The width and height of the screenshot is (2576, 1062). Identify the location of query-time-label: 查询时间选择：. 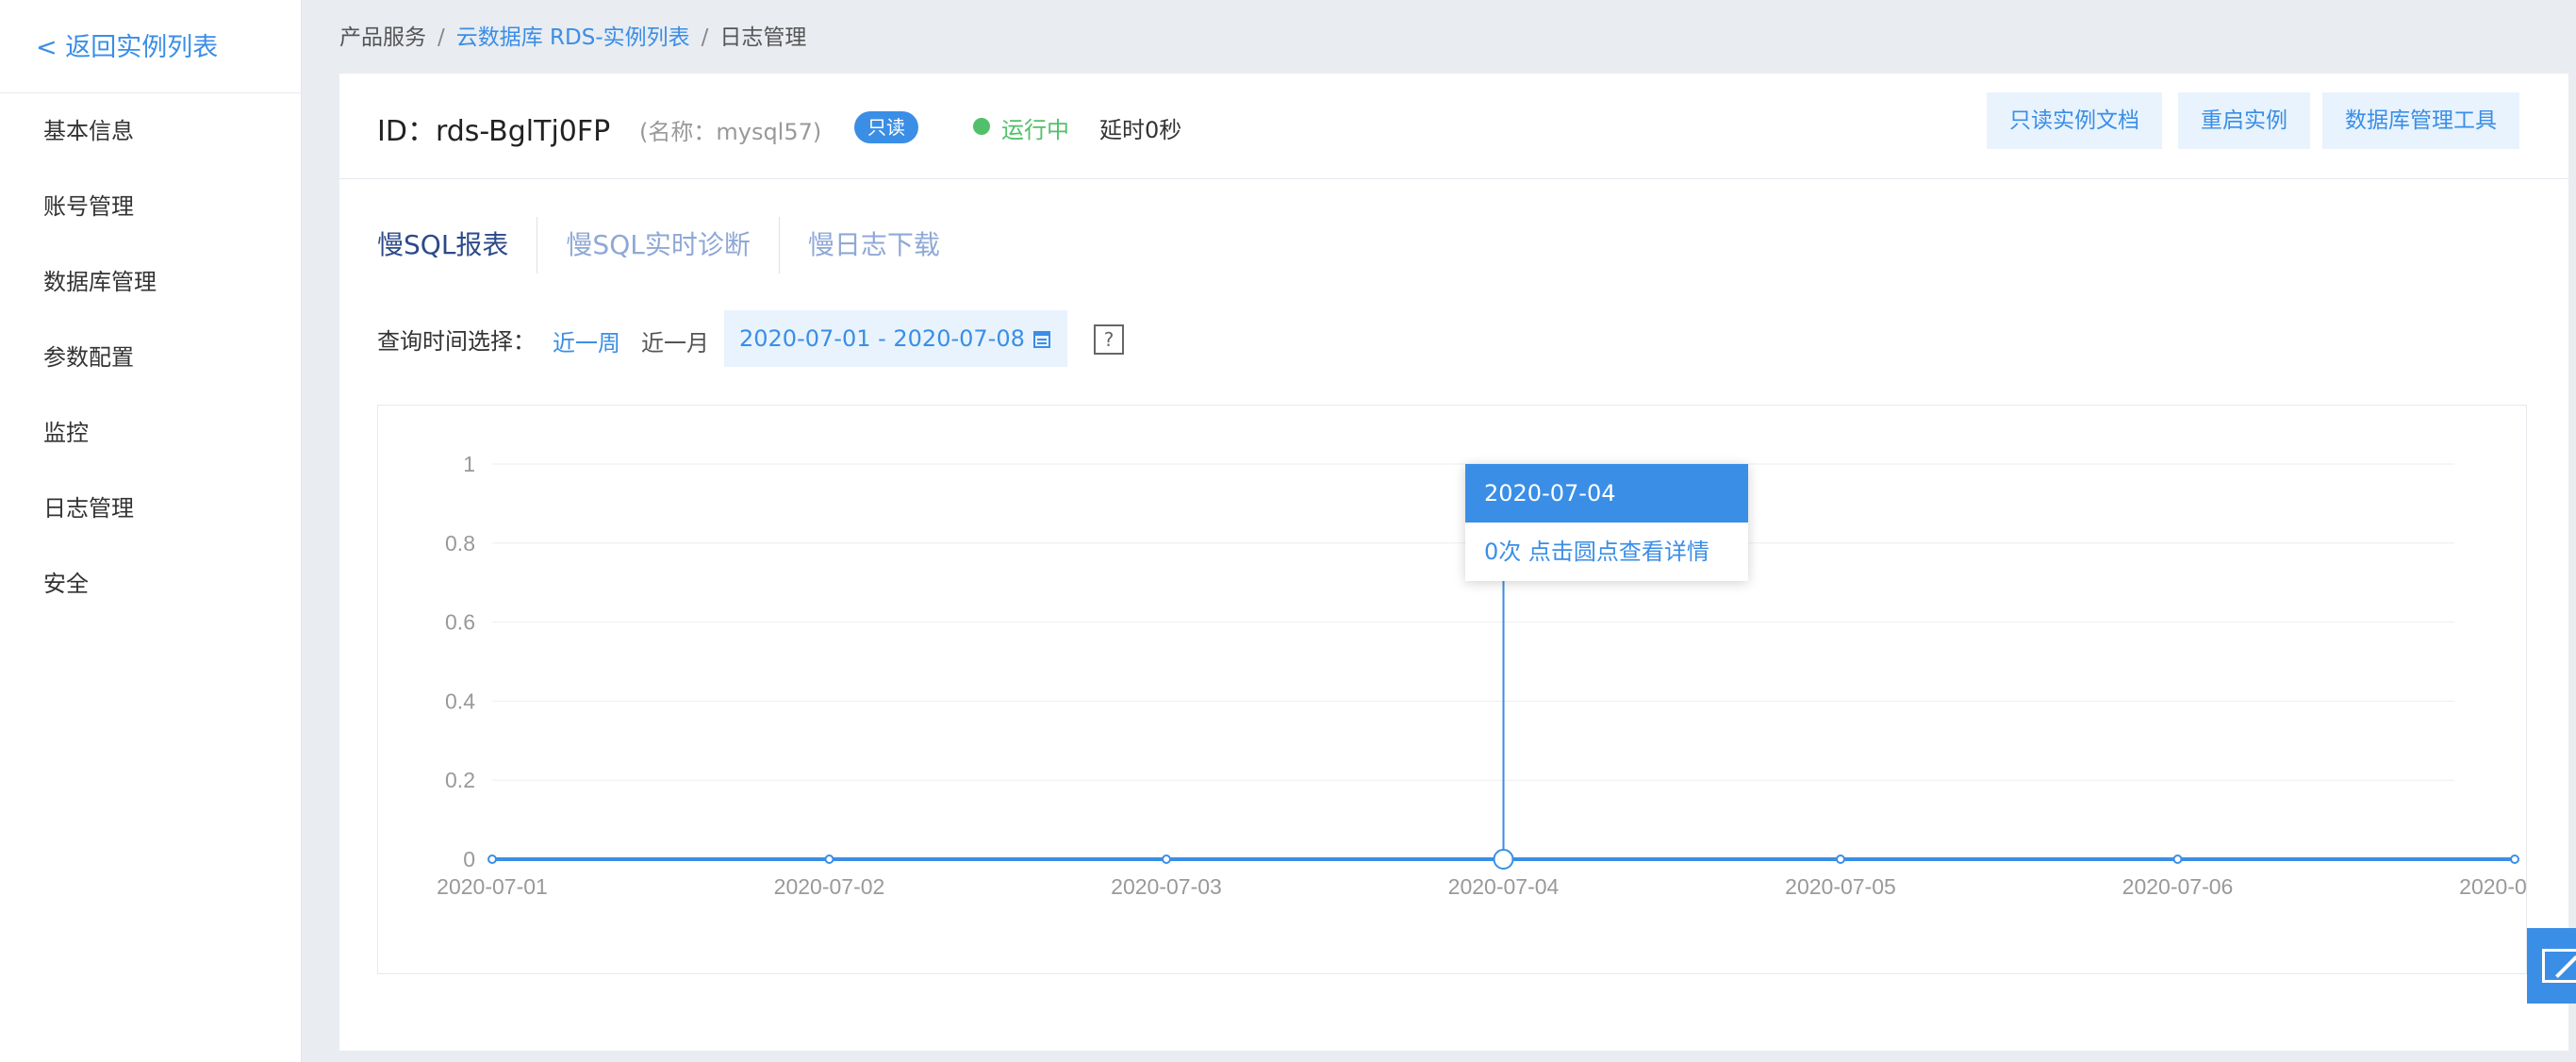
(456, 341).